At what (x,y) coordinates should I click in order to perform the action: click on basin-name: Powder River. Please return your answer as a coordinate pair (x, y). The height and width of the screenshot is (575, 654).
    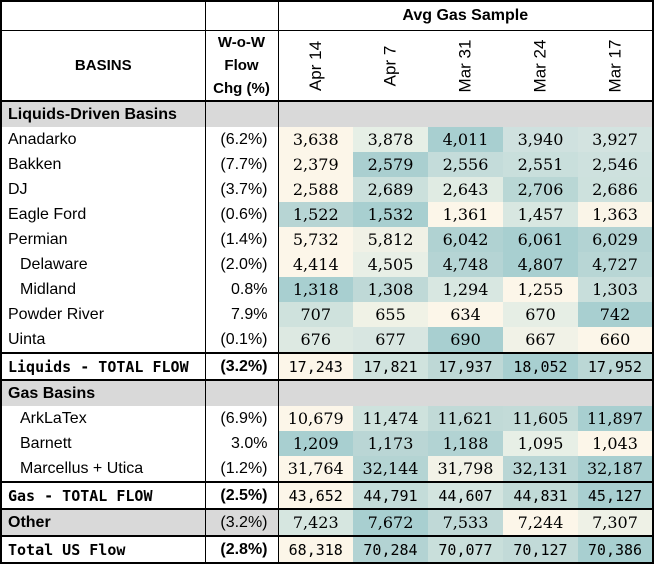
    Looking at the image, I should click on (103, 314).